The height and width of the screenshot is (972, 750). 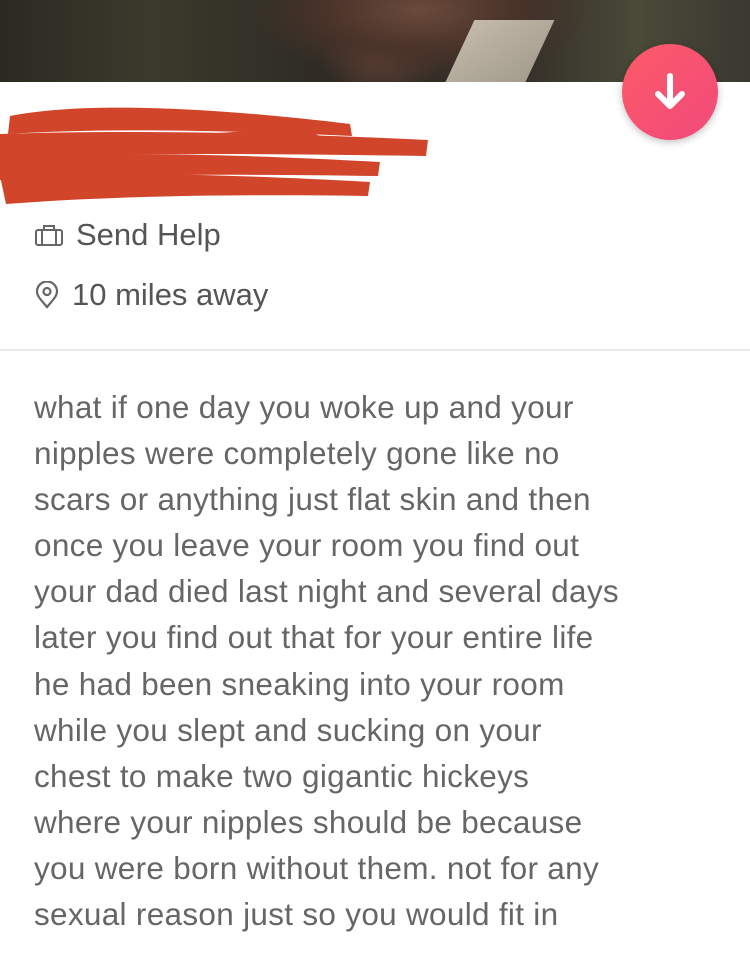 I want to click on job-title: Send Help, so click(x=148, y=234).